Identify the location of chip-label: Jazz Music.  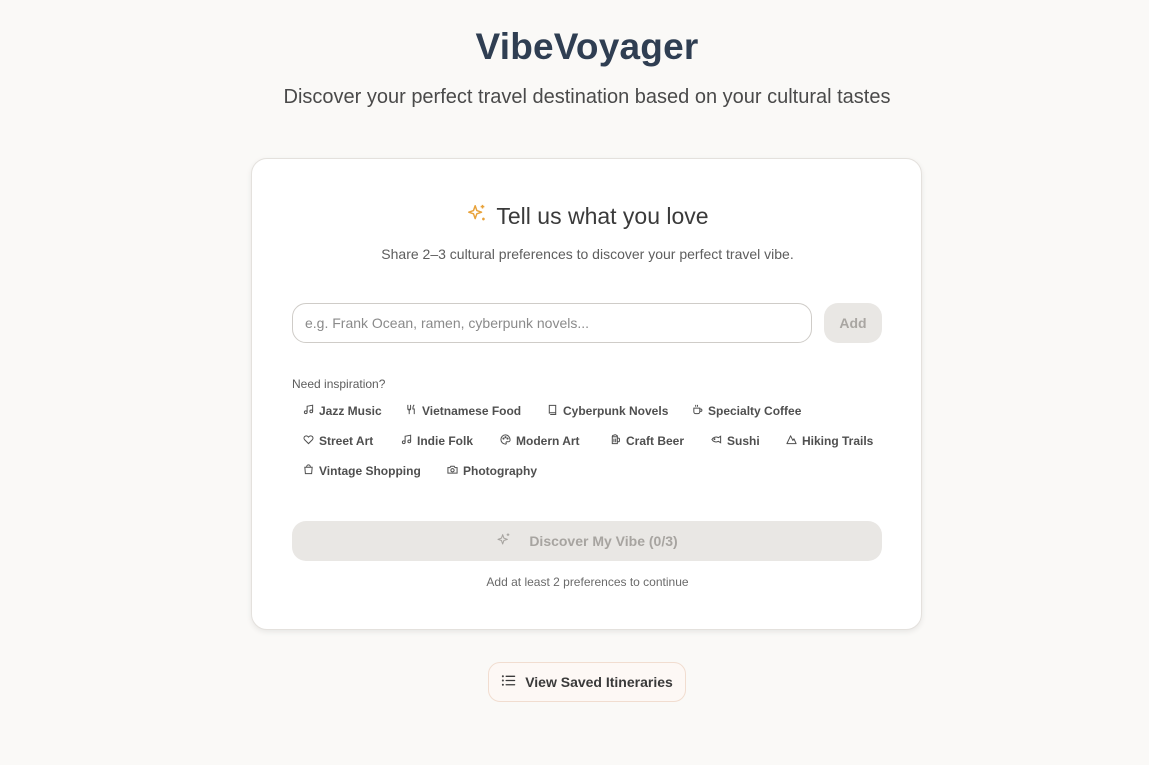
(350, 411).